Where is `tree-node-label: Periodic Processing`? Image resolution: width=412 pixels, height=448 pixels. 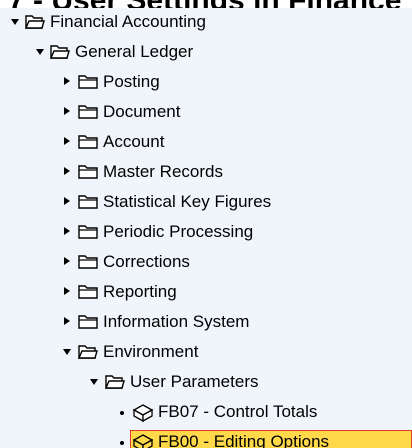 tree-node-label: Periodic Processing is located at coordinates (178, 231).